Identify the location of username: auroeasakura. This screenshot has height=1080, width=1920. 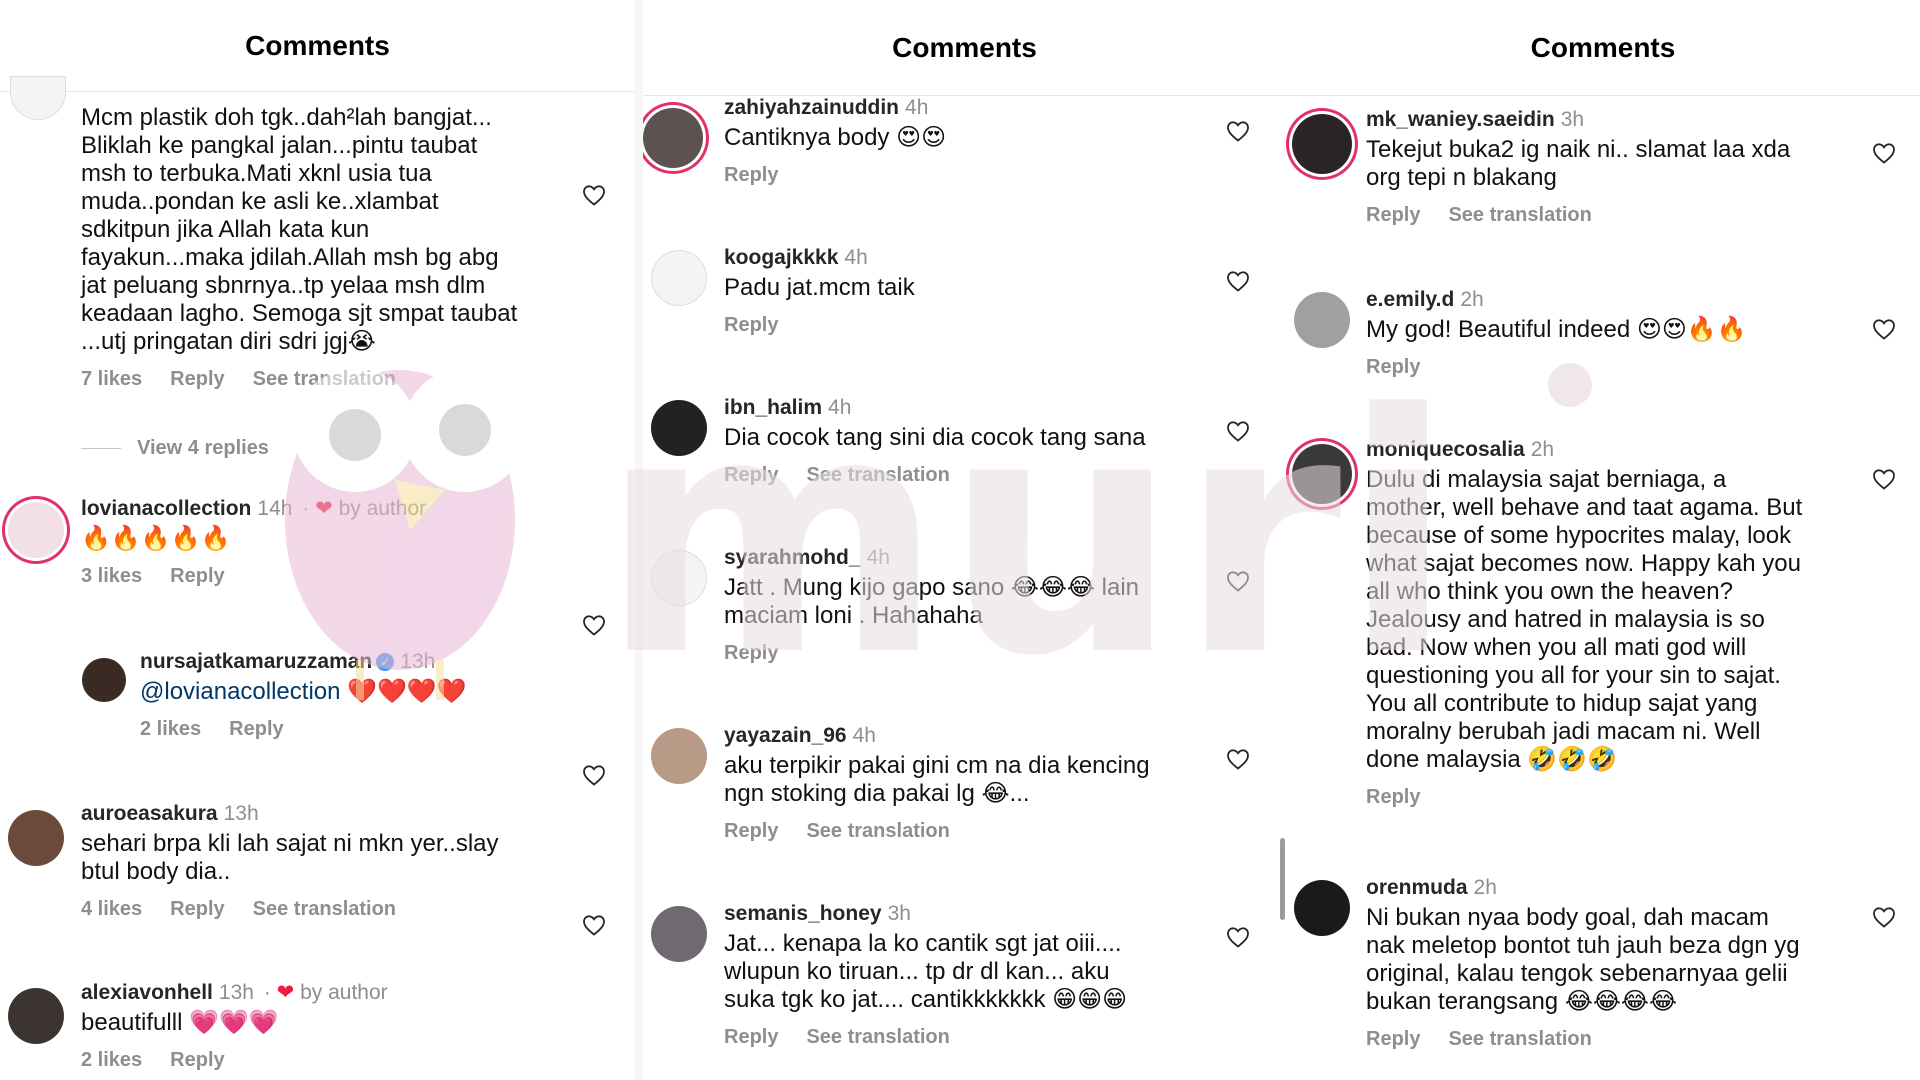
(149, 813).